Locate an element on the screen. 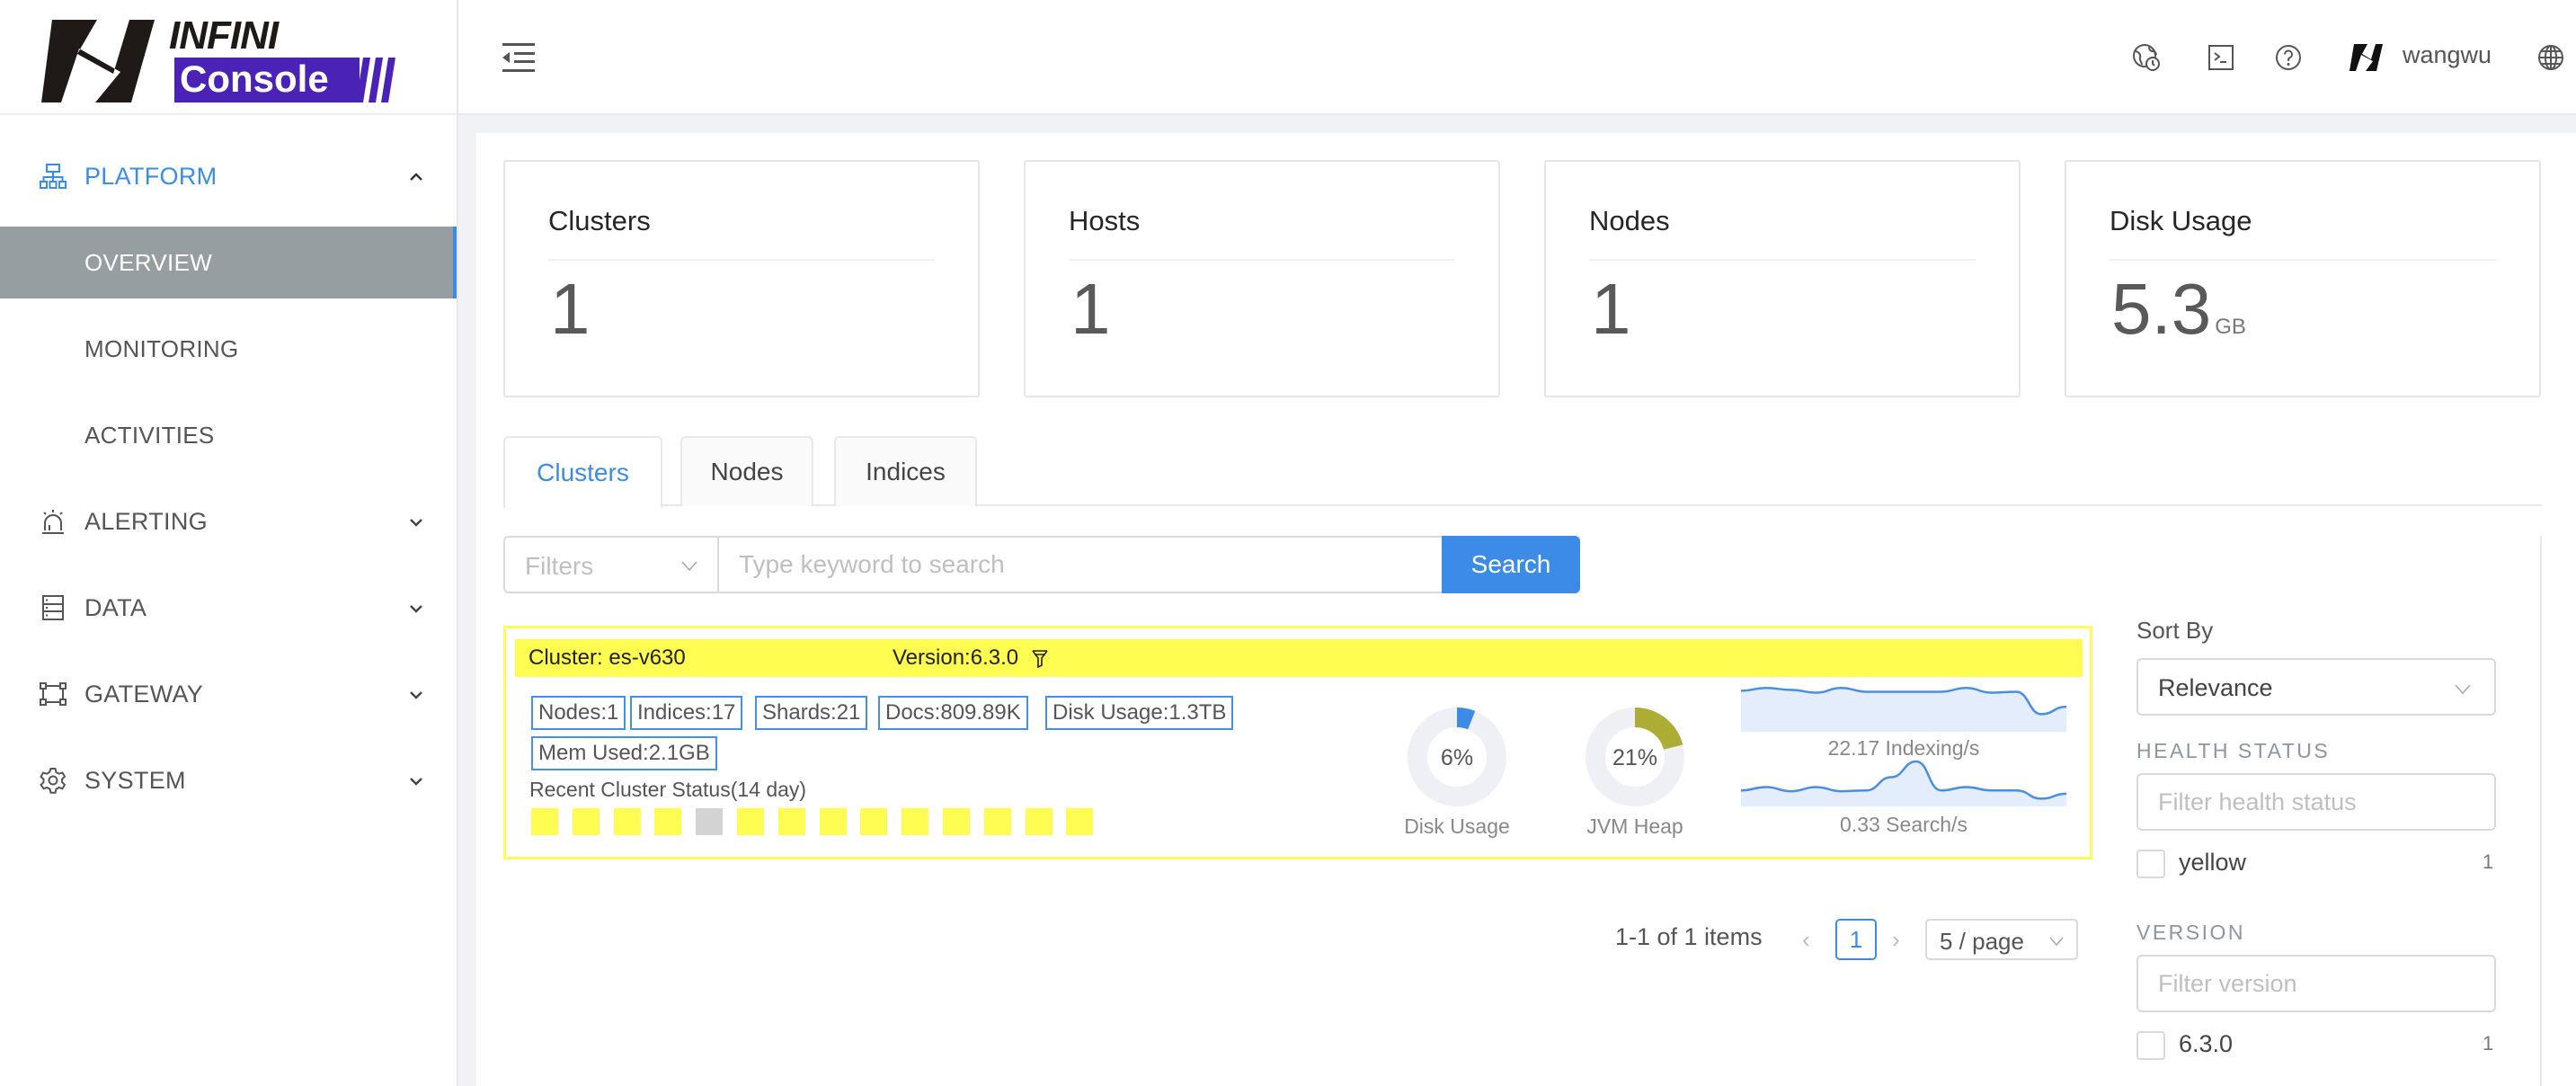 The width and height of the screenshot is (2576, 1086). sidebar-group-label: GATEWAY is located at coordinates (144, 694).